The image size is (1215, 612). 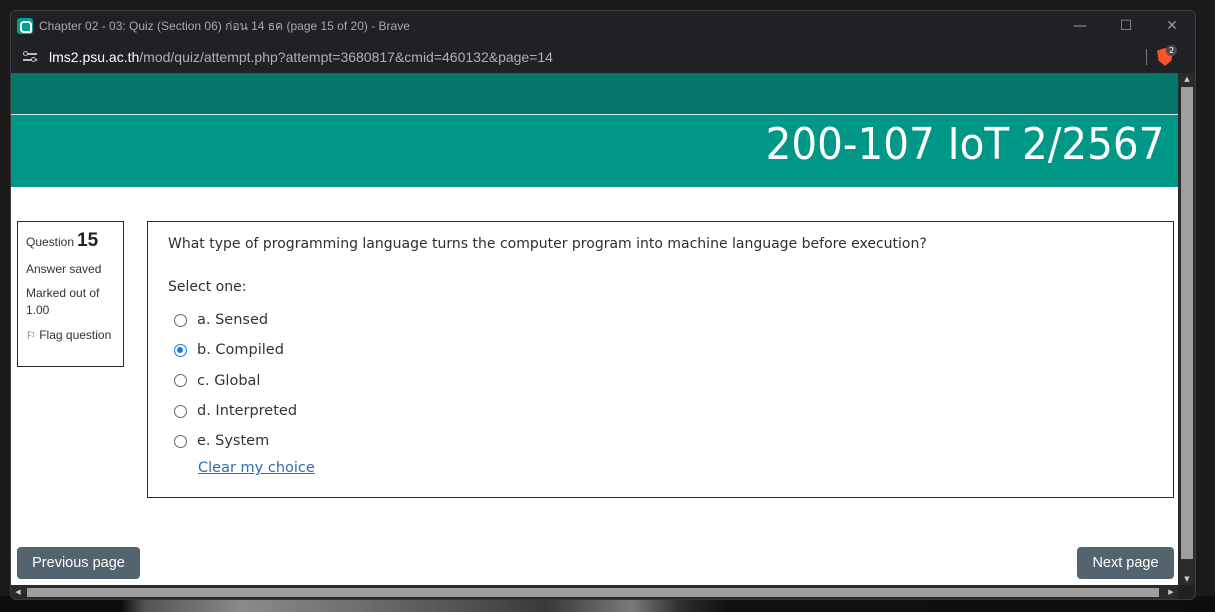 I want to click on answer-label: a. Sensed, so click(x=232, y=320).